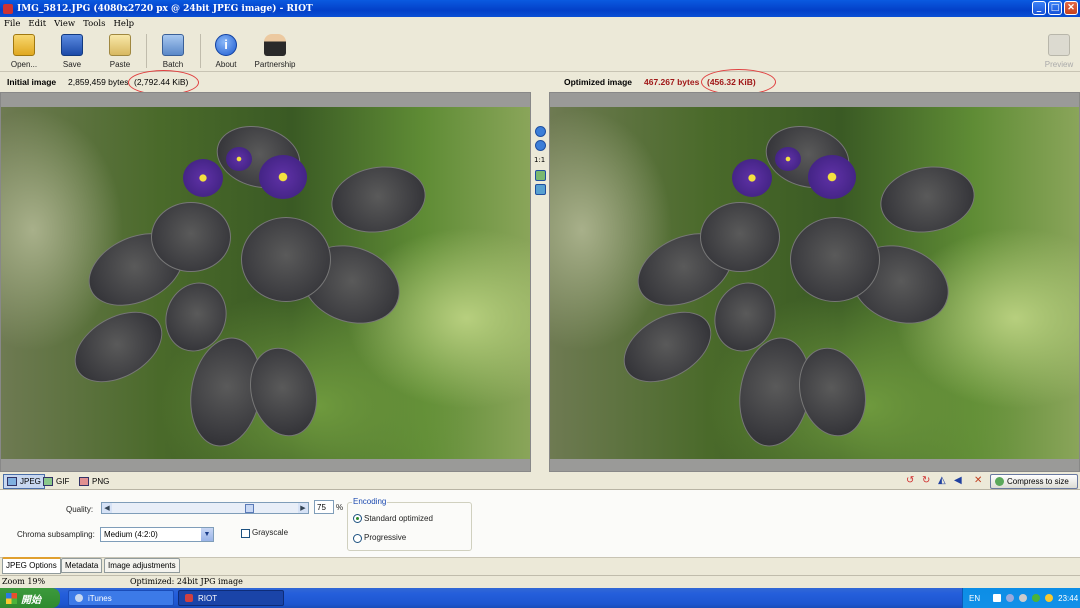  What do you see at coordinates (84, 481) in the screenshot?
I see `png-format-icon` at bounding box center [84, 481].